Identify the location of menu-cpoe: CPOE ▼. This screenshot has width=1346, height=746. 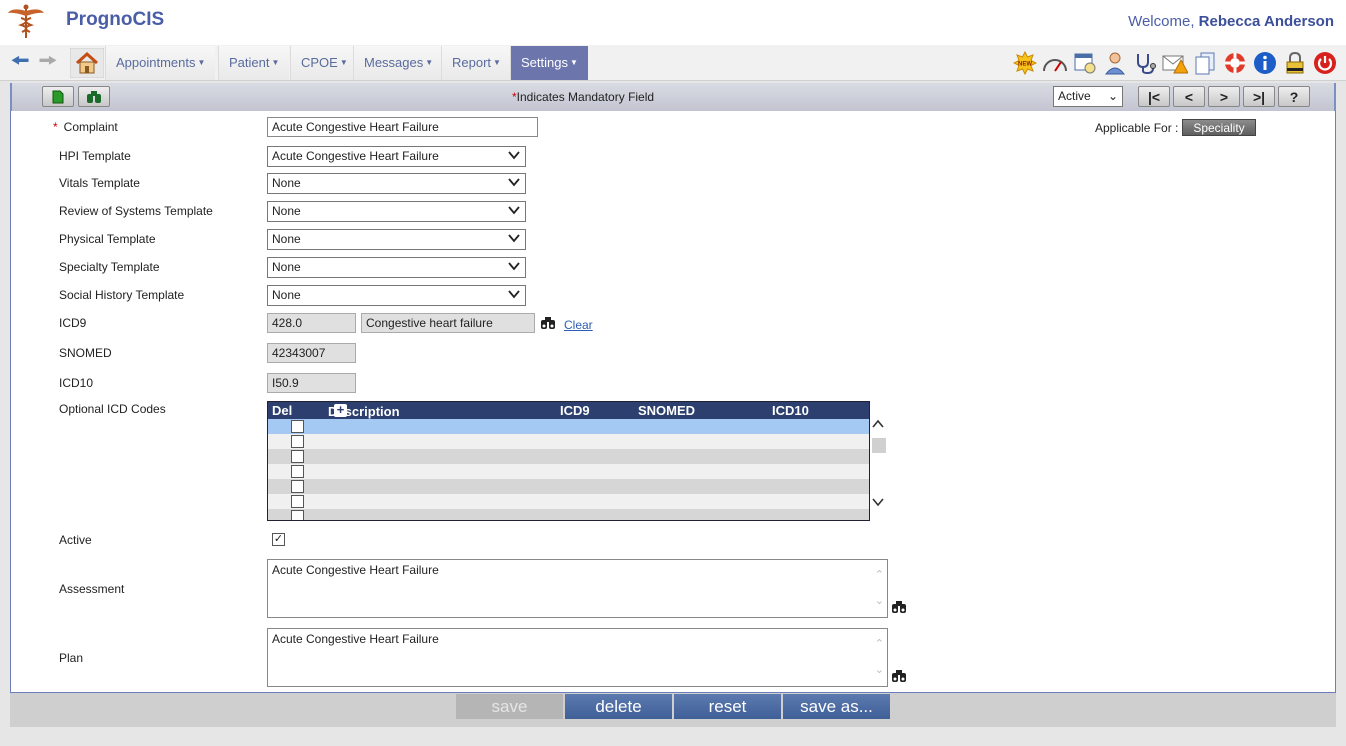
(324, 63).